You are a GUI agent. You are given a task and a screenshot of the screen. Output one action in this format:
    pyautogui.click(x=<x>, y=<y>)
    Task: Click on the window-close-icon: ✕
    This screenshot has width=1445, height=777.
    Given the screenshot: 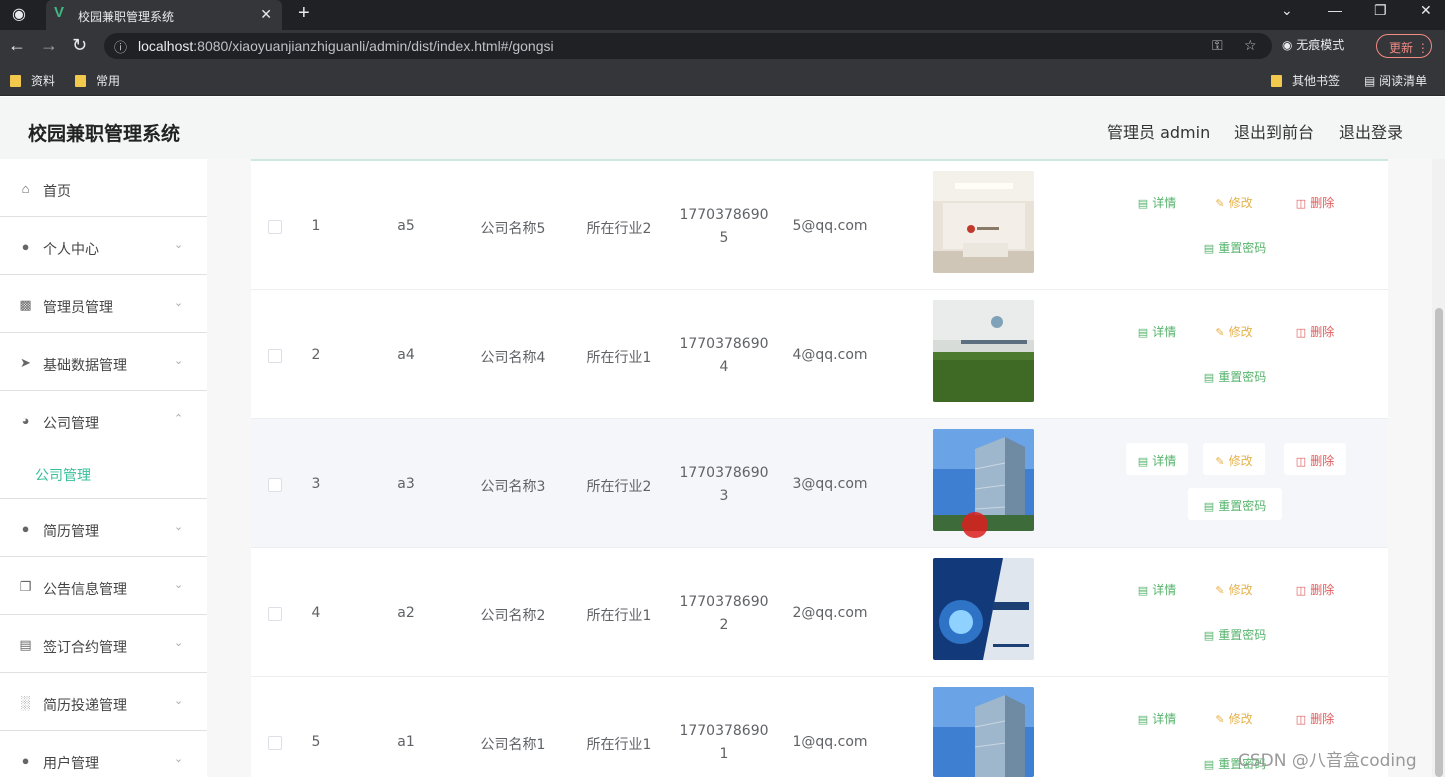 What is the action you would take?
    pyautogui.click(x=1426, y=10)
    